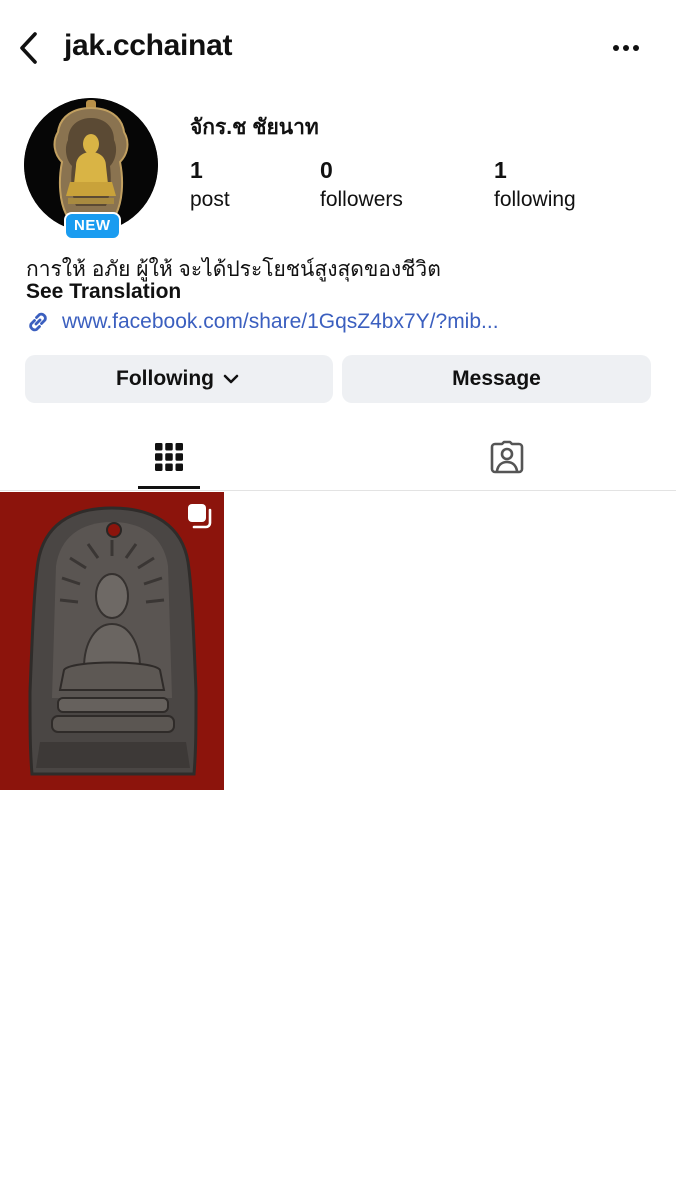 Image resolution: width=676 pixels, height=1200 pixels. I want to click on tagged-person-icon, so click(507, 457).